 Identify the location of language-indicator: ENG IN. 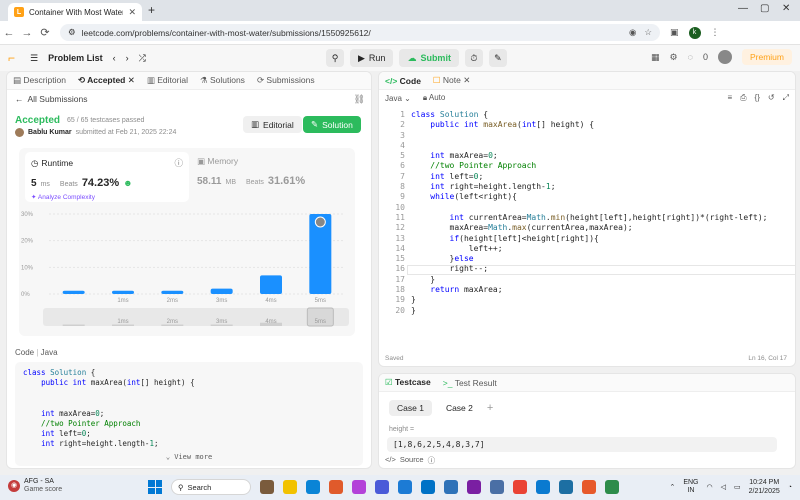
(690, 487).